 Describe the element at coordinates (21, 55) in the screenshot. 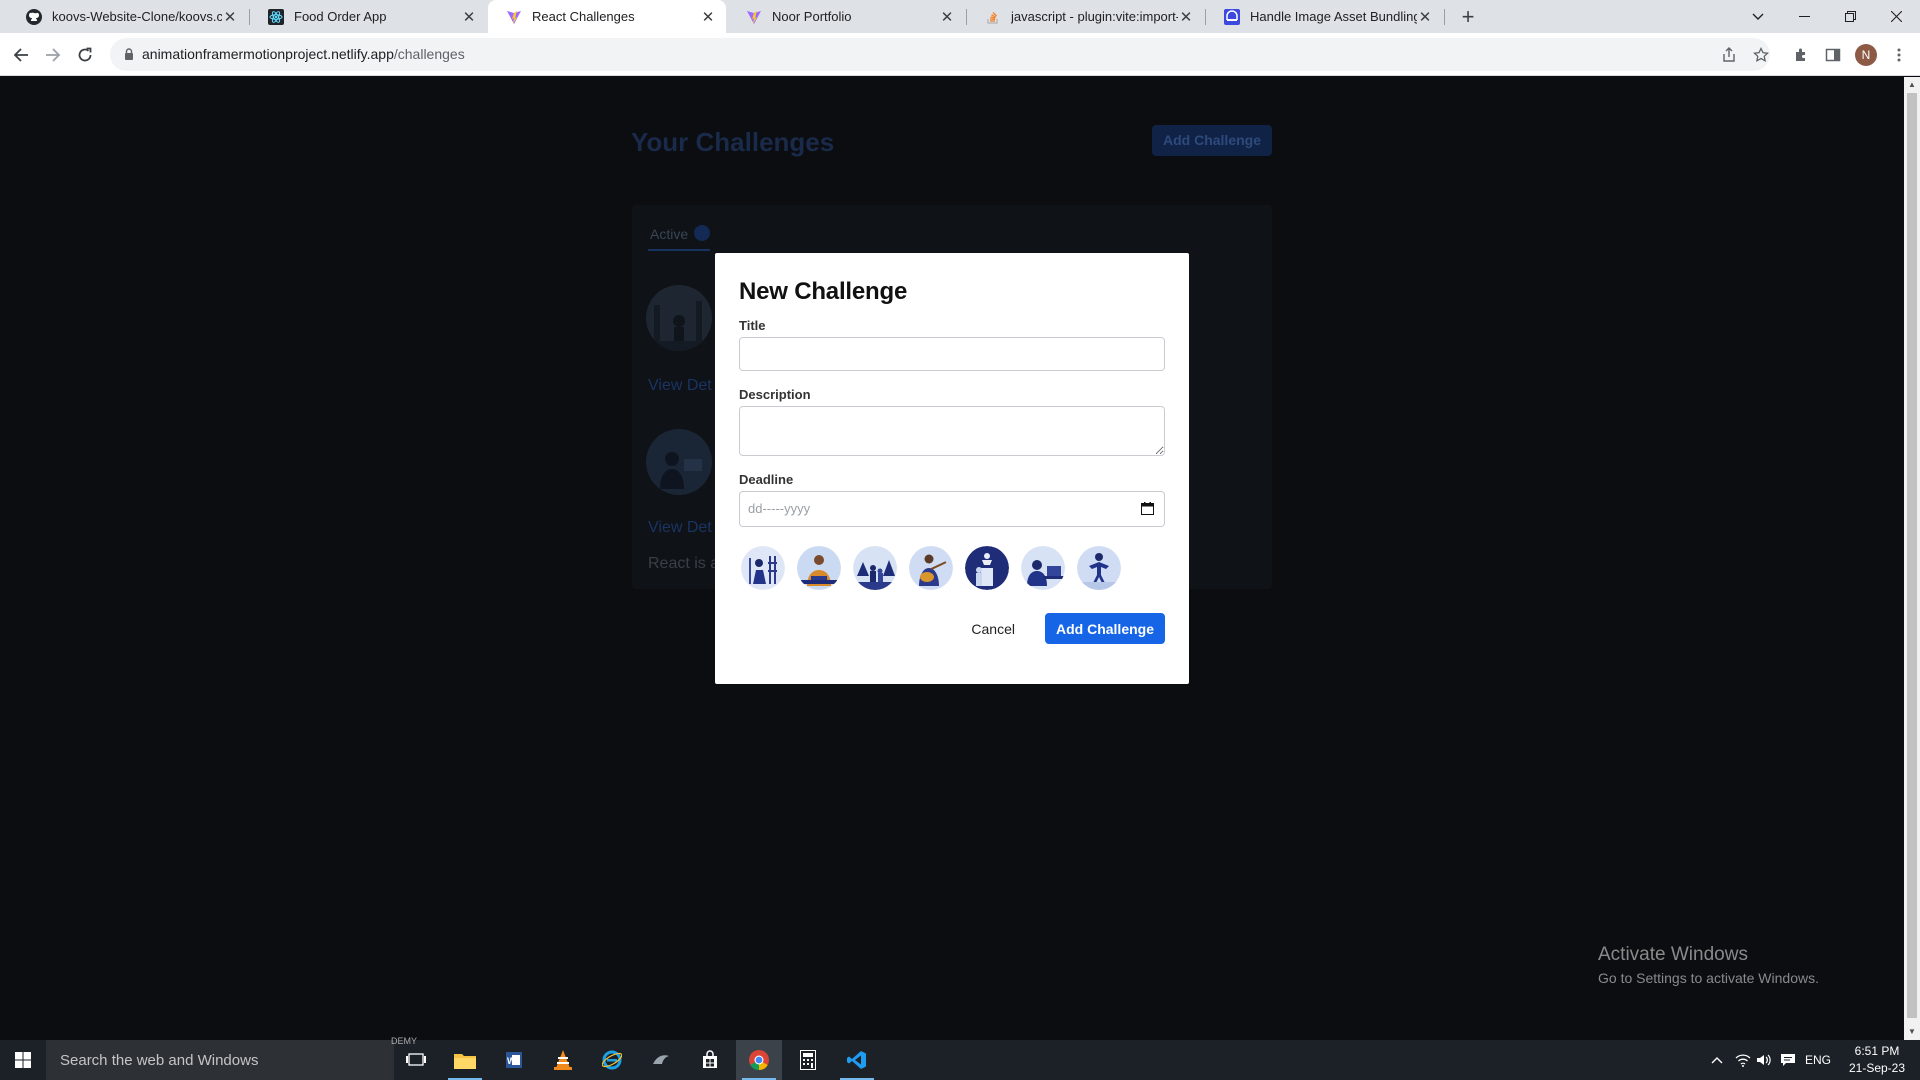

I see `back-button` at that location.